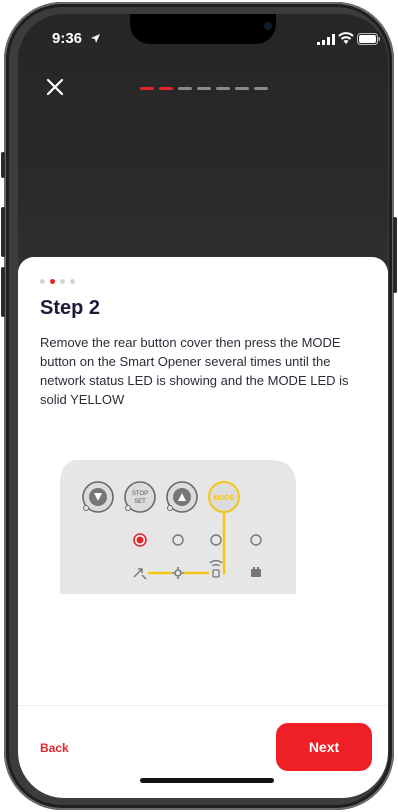  What do you see at coordinates (67, 38) in the screenshot?
I see `status-time: 9:36` at bounding box center [67, 38].